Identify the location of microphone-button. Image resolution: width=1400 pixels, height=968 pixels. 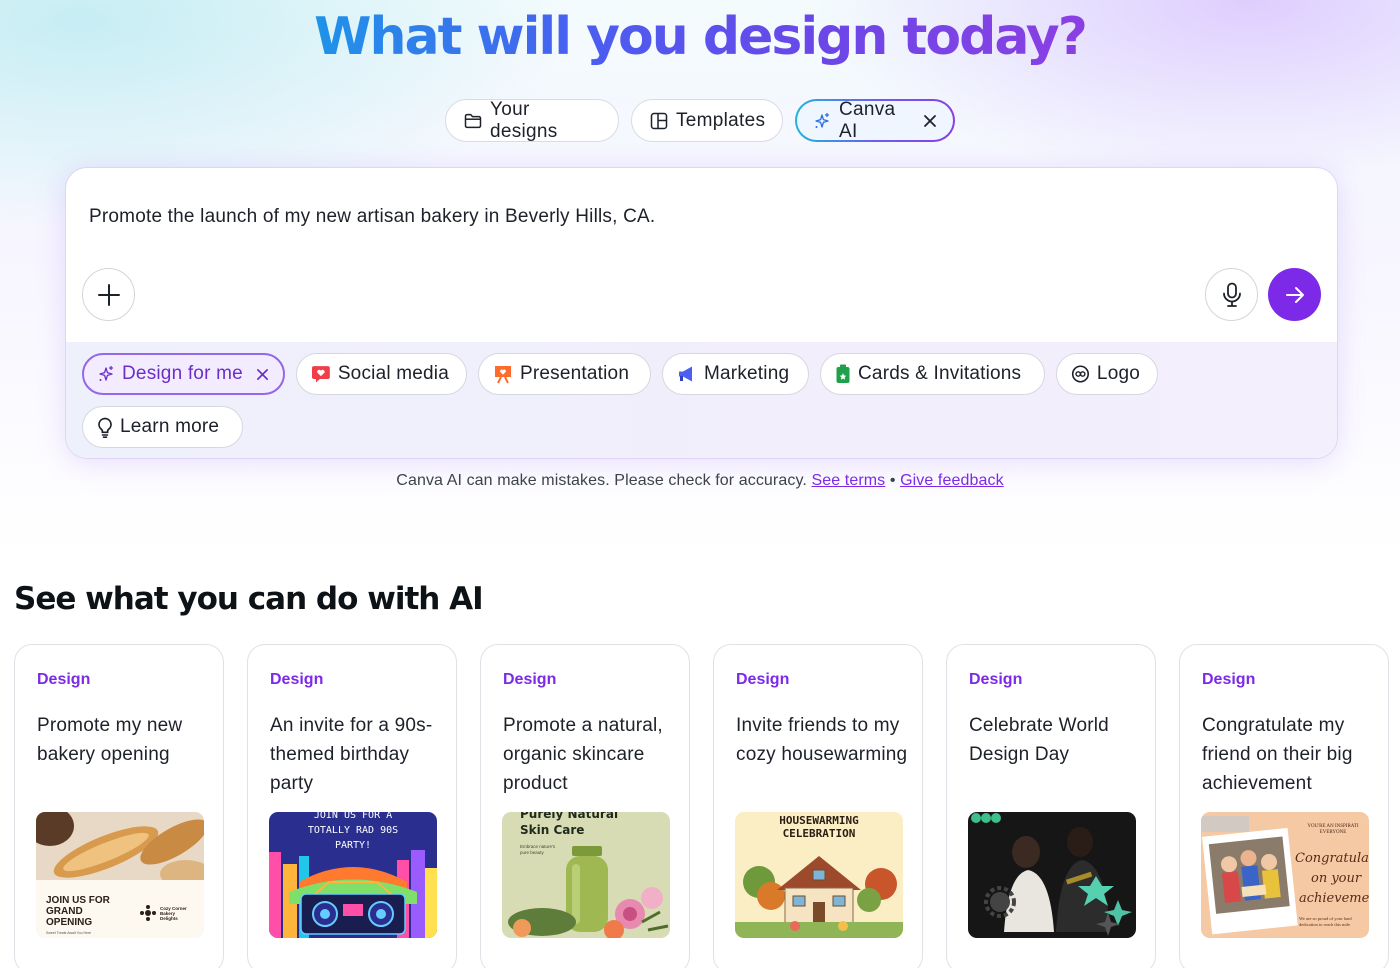
(1231, 294).